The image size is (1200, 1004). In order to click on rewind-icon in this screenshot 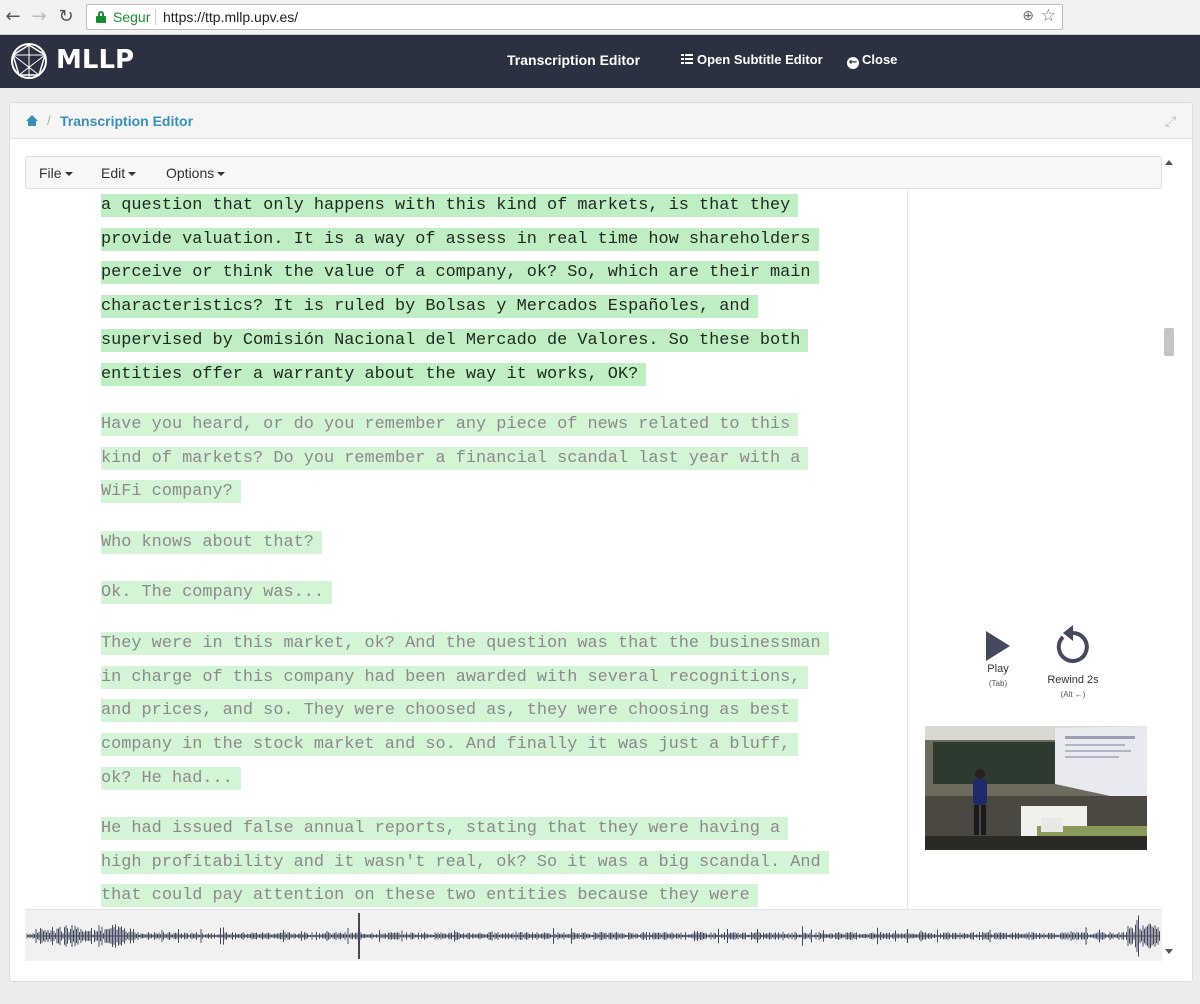, I will do `click(1072, 644)`.